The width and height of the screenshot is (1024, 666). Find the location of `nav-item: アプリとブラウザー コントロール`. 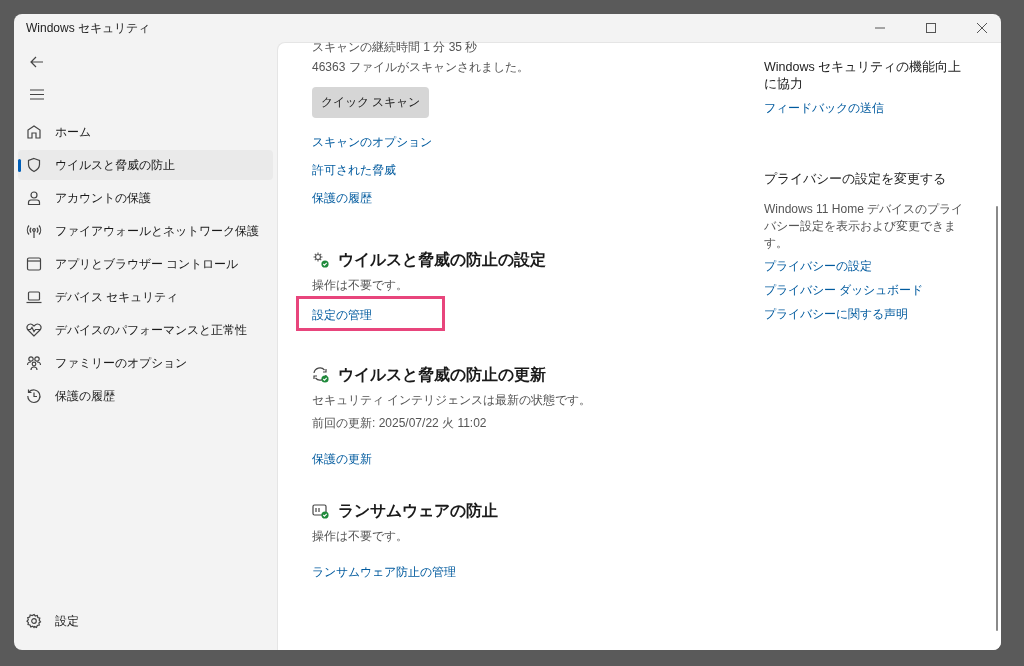

nav-item: アプリとブラウザー コントロール is located at coordinates (145, 264).